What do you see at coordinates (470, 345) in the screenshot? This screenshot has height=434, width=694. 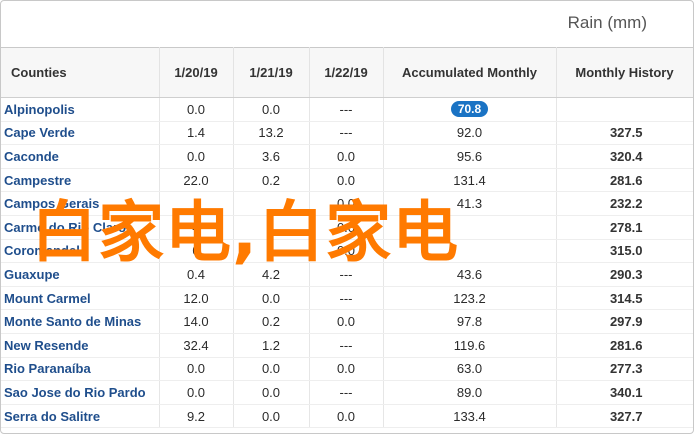 I see `cell-accumulated: 119.6` at bounding box center [470, 345].